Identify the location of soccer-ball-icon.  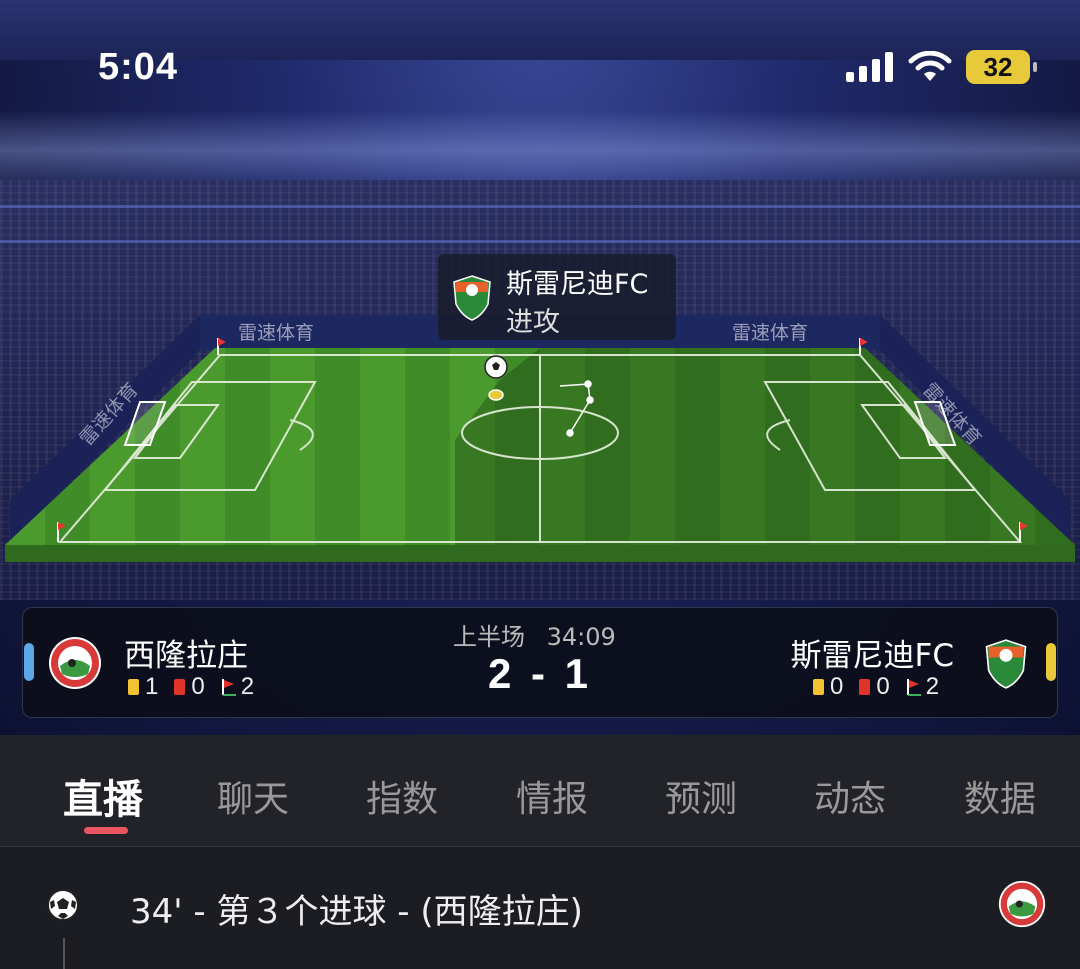
(63, 905).